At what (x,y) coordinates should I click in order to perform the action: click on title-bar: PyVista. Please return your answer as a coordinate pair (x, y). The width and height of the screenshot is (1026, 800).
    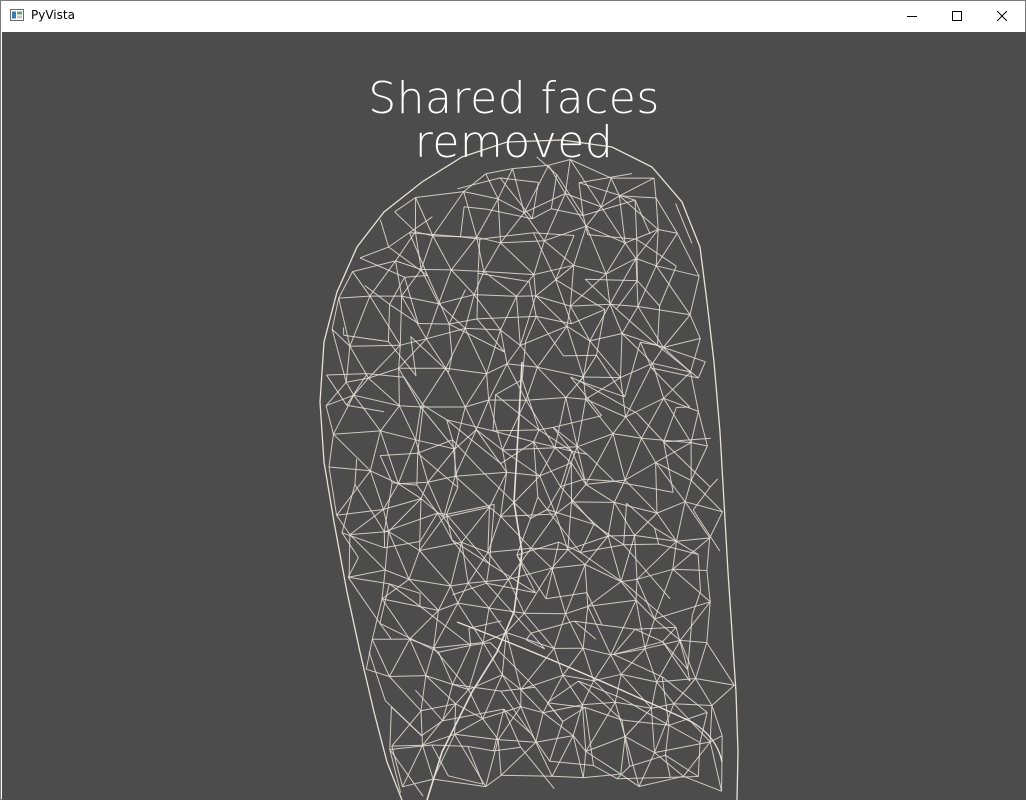
    Looking at the image, I should click on (513, 16).